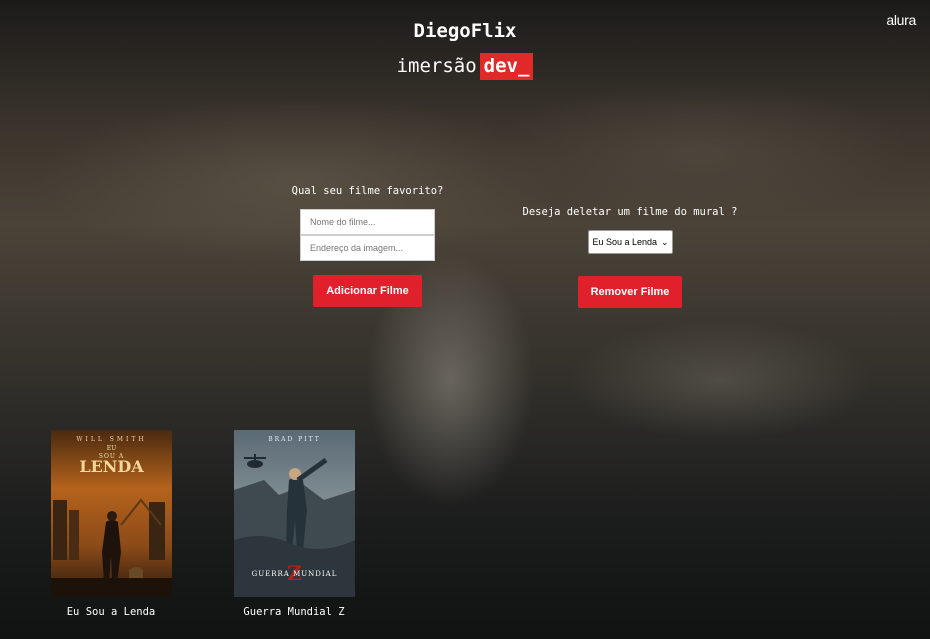 The image size is (930, 639). Describe the element at coordinates (625, 242) in the screenshot. I see `movie-select-value: Eu Sou a Lenda` at that location.